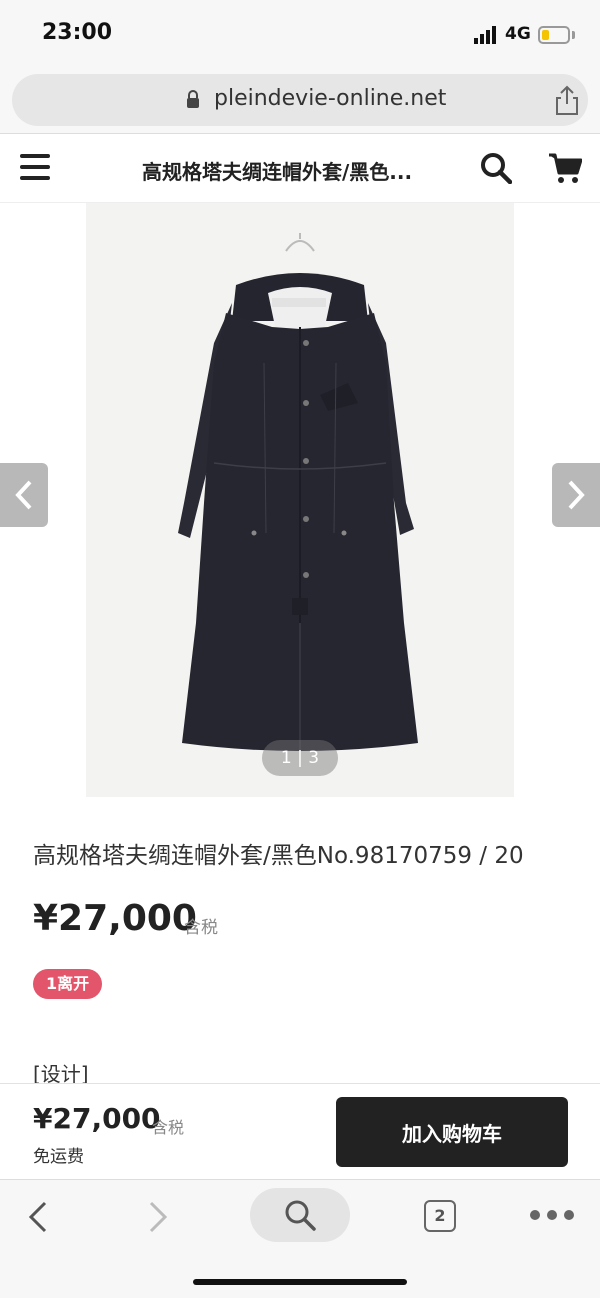  I want to click on chevron-left-icon, so click(23, 495).